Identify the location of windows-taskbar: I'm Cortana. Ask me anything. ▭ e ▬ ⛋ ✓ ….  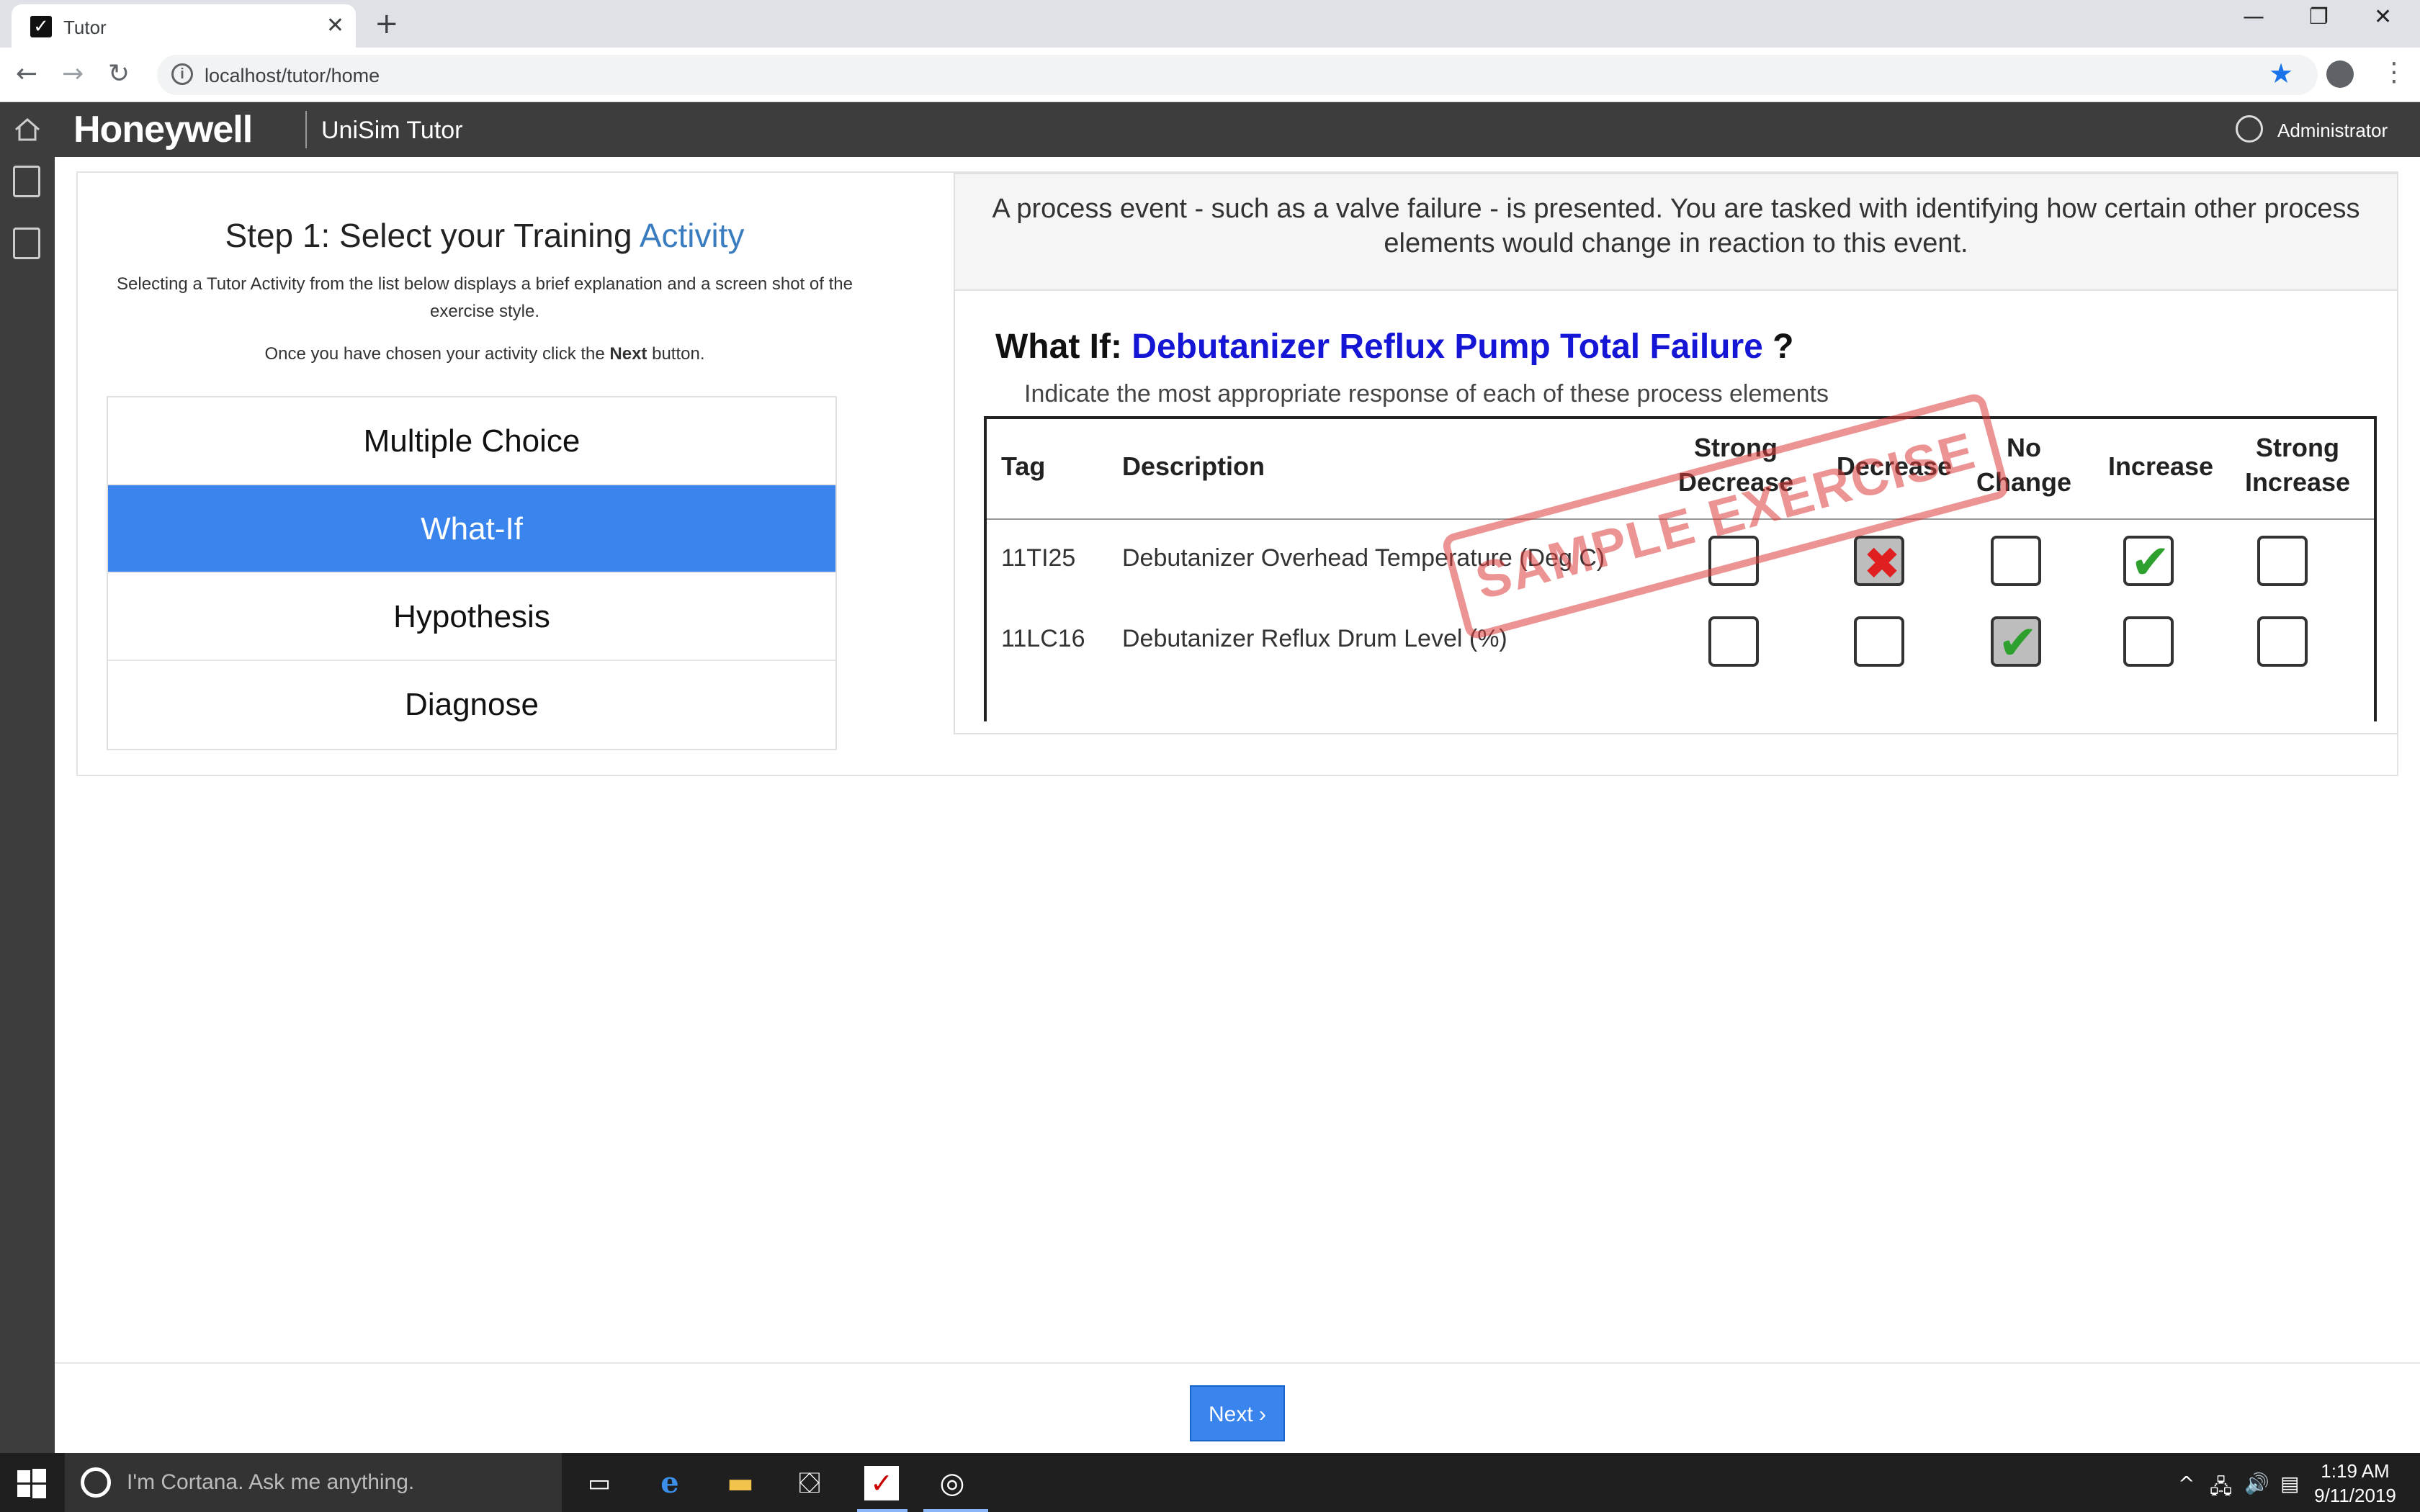
(1210, 1482).